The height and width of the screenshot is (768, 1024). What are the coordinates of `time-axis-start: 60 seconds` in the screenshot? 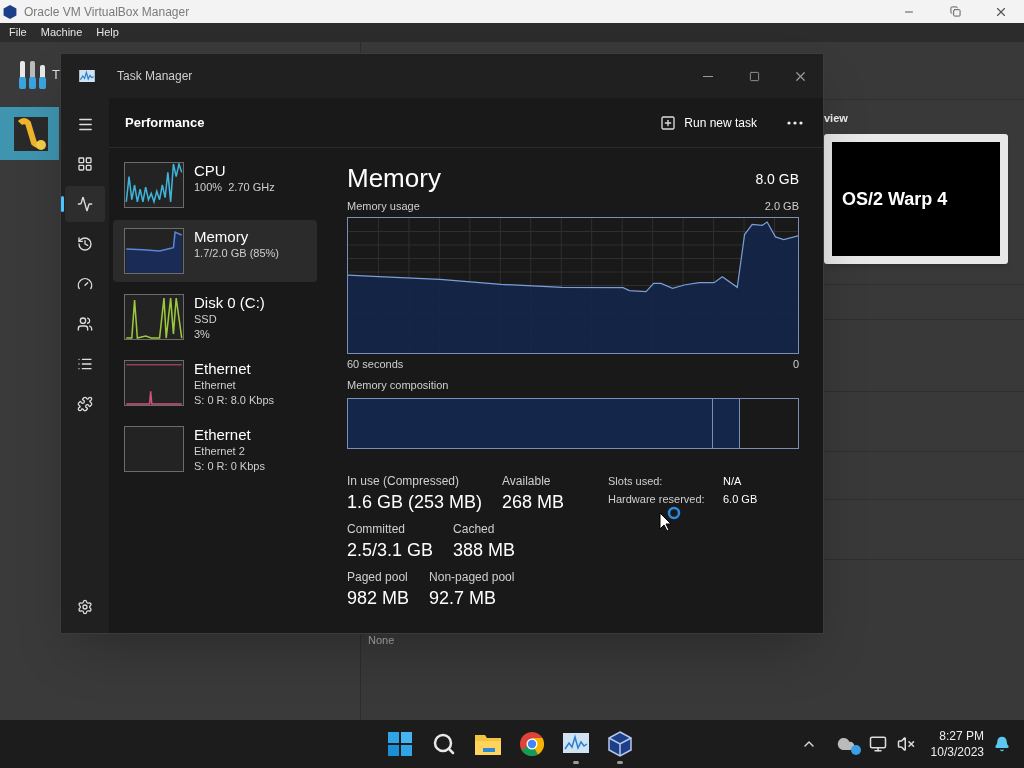 It's located at (375, 364).